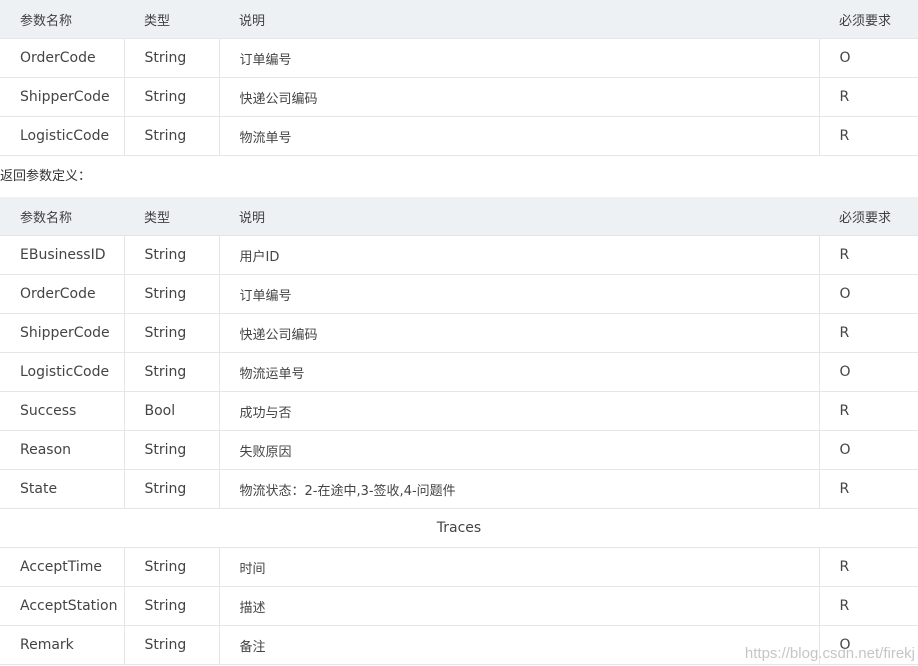  Describe the element at coordinates (519, 136) in the screenshot. I see `param-desc: 物流单号` at that location.